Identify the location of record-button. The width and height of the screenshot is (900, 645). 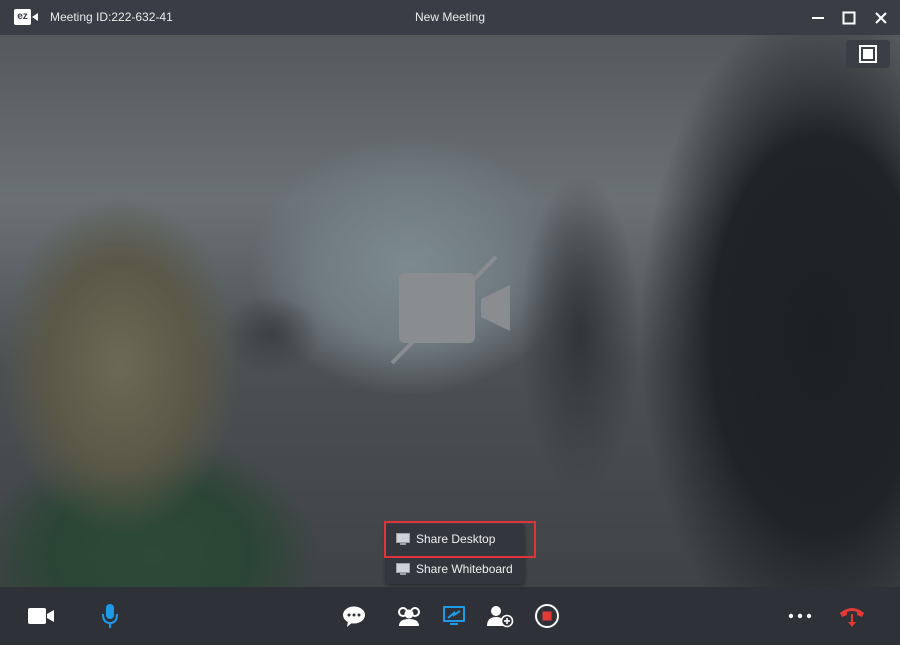
(547, 616).